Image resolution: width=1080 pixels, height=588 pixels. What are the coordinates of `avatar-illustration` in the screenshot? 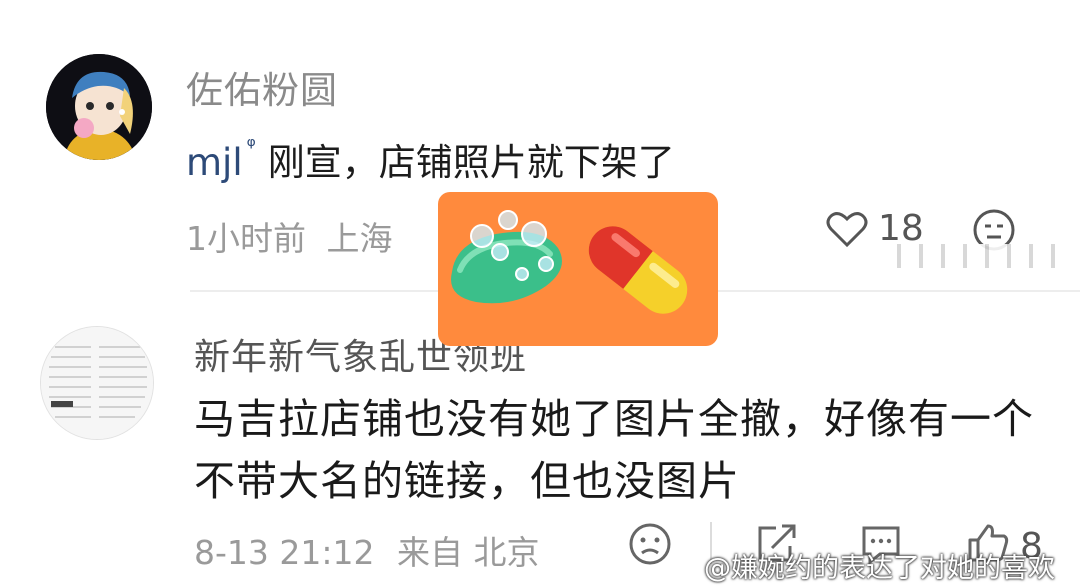 It's located at (99, 107).